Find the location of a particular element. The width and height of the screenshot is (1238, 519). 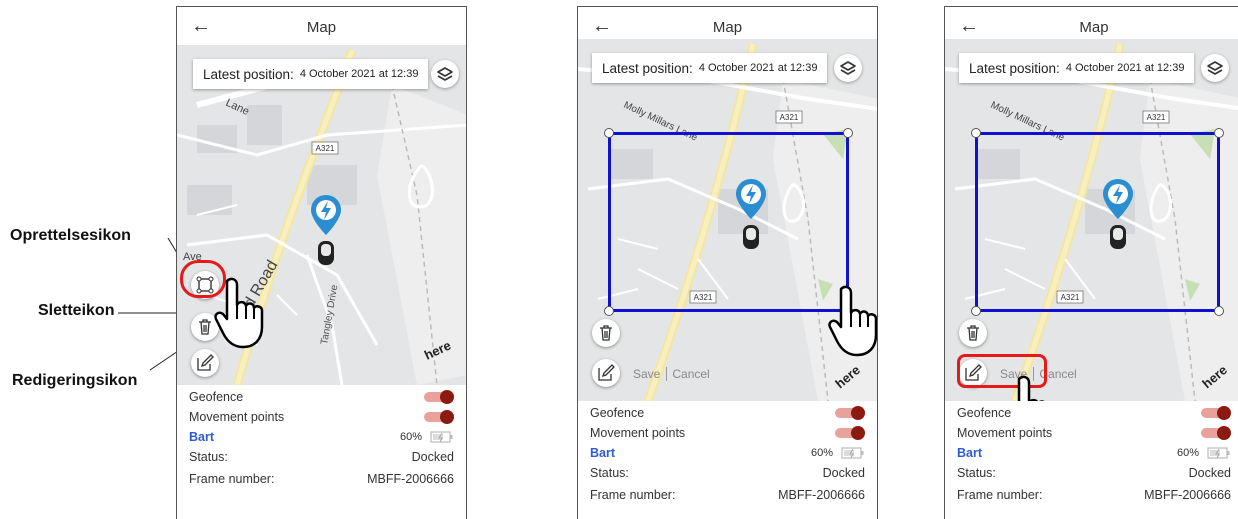

app-header: ← Map is located at coordinates (321, 26).